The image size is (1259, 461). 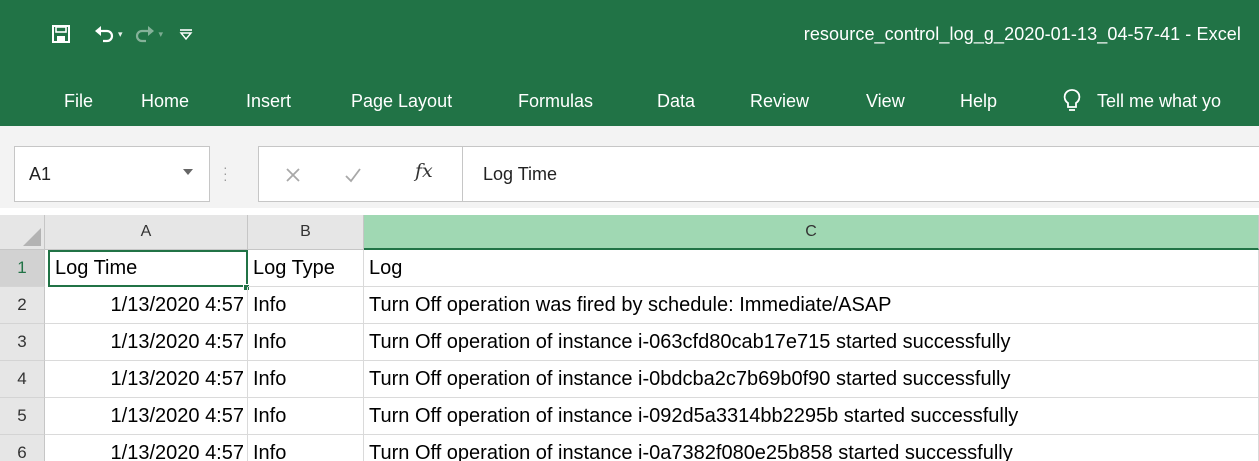 I want to click on name-box-value: A1, so click(x=40, y=174).